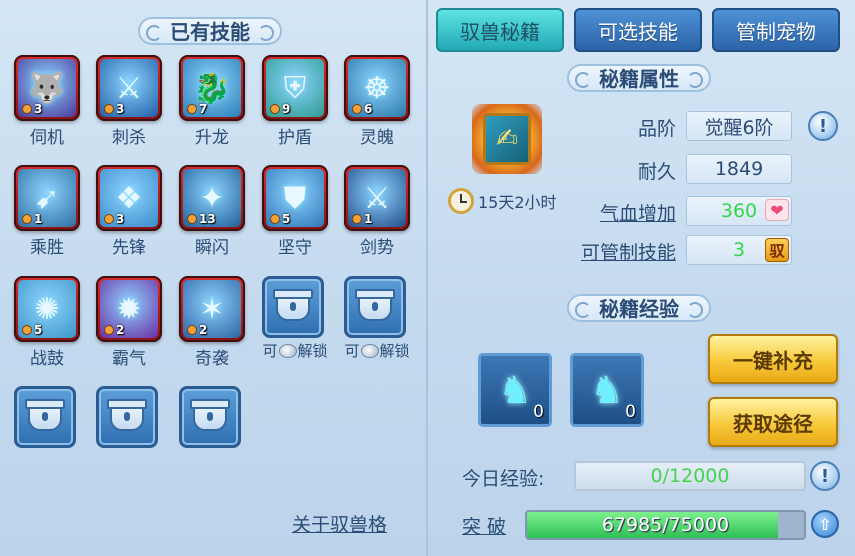  Describe the element at coordinates (377, 88) in the screenshot. I see `skill-frame: ☸ 6` at that location.